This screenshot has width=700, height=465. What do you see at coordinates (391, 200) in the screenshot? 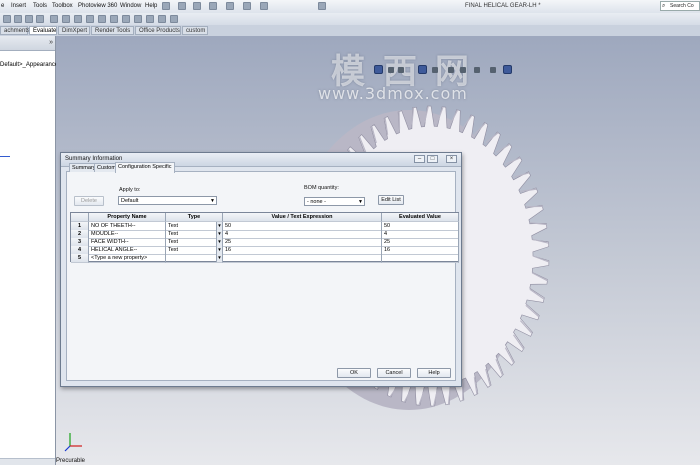
I see `edit-list-button: Edit List` at bounding box center [391, 200].